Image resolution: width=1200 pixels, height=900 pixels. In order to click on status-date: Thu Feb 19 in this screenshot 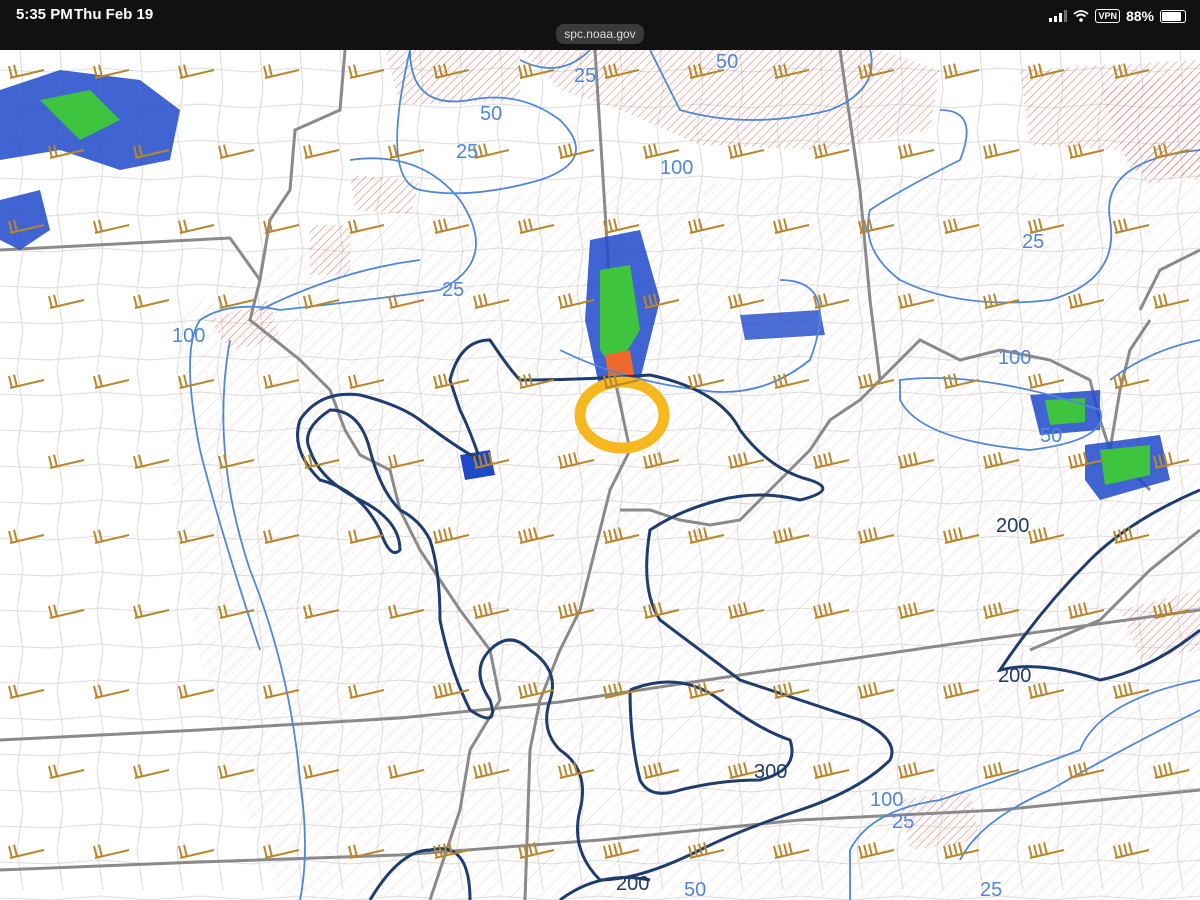, I will do `click(114, 14)`.